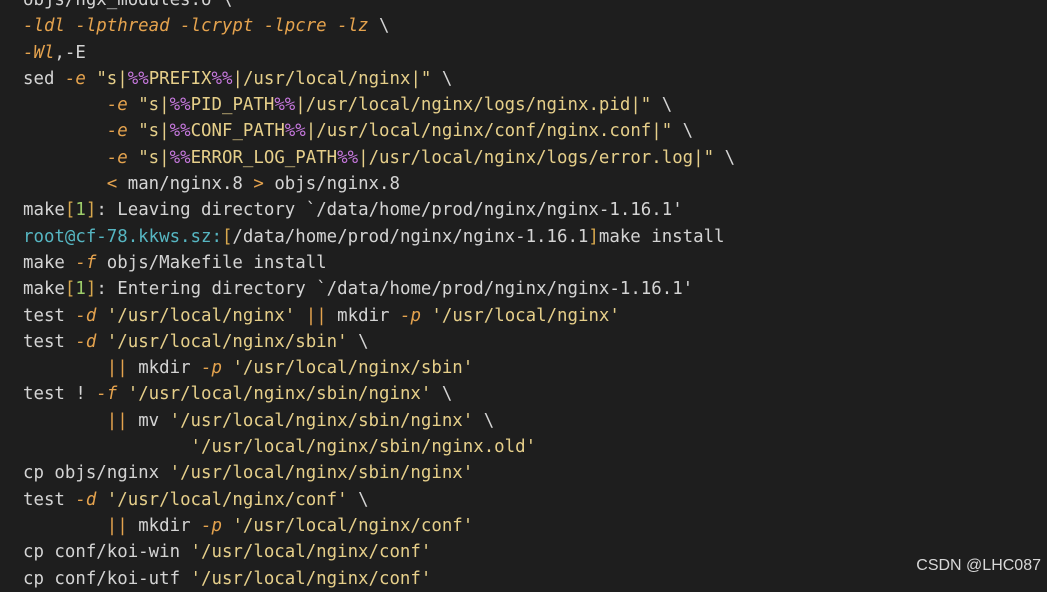 The width and height of the screenshot is (1047, 592). I want to click on terminal-token: sed, so click(44, 78).